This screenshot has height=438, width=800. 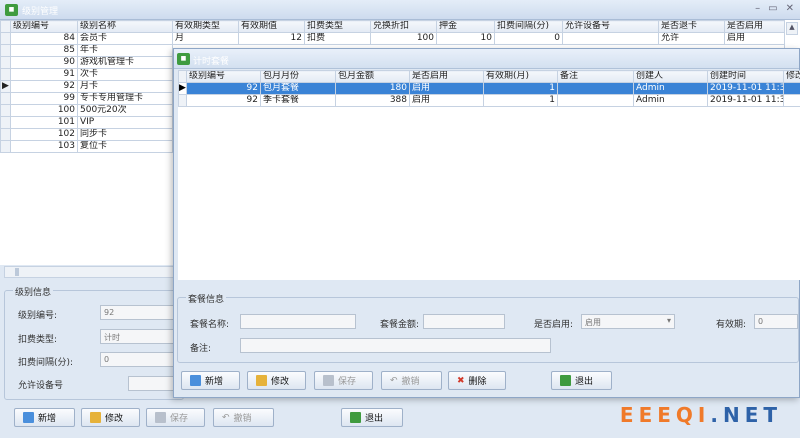 What do you see at coordinates (125, 110) in the screenshot?
I see `cell-level-name: 500元20次` at bounding box center [125, 110].